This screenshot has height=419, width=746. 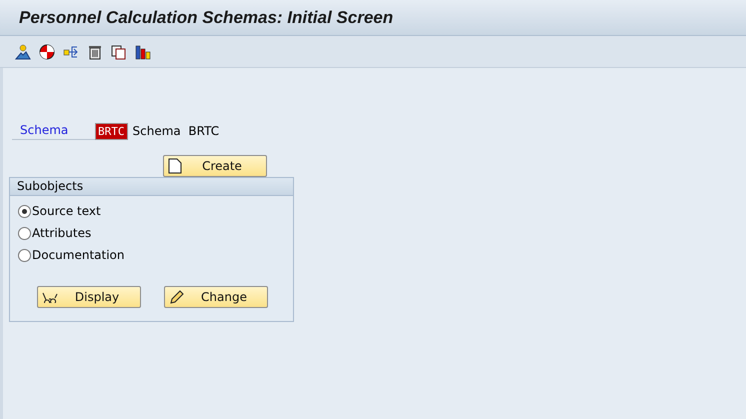 I want to click on schema-field: BRTC, so click(x=111, y=131).